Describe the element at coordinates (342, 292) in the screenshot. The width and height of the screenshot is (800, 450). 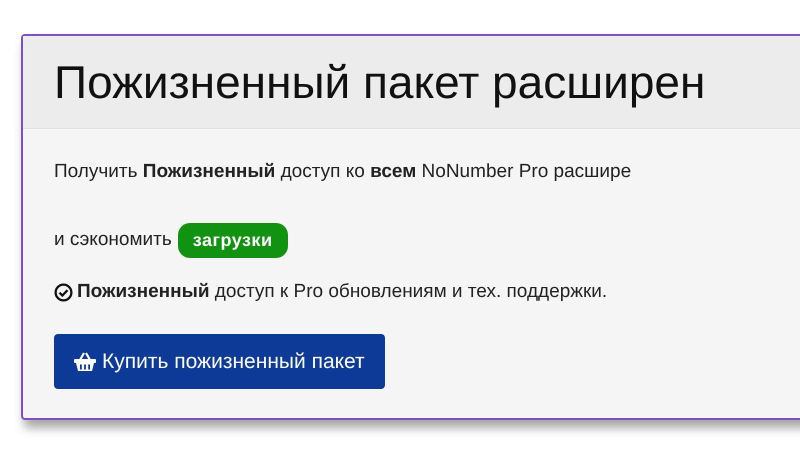
I see `feature-text: Пожизненный доступ к Pro обновлениям и тех. поддержки.` at that location.